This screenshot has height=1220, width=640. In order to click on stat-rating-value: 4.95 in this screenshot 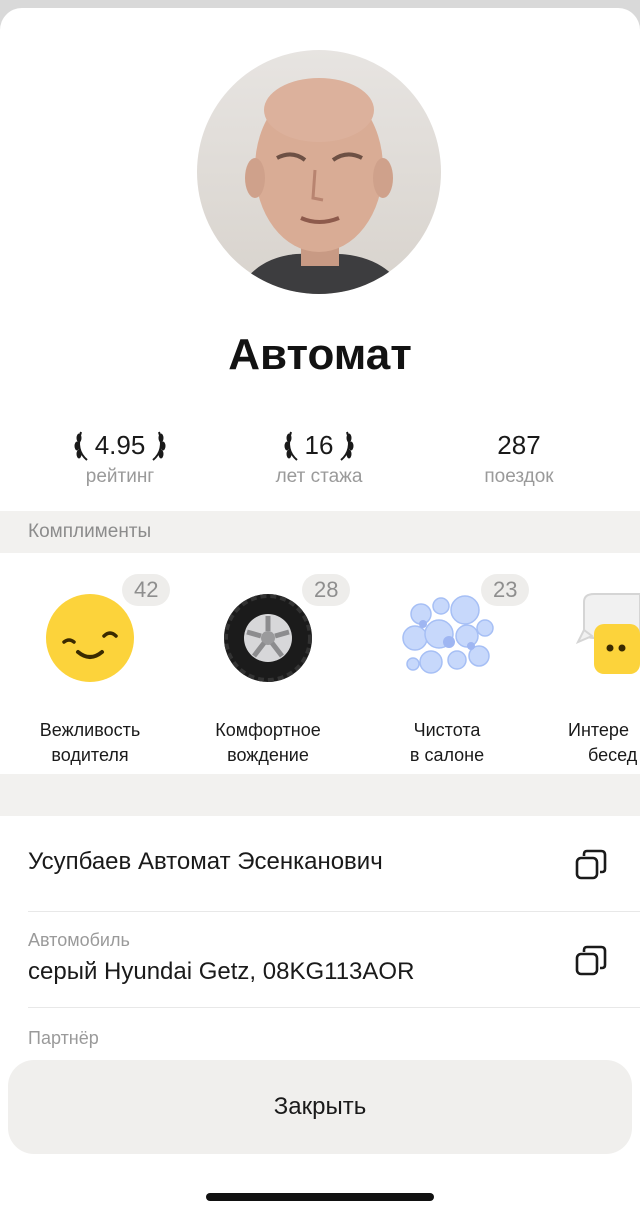, I will do `click(120, 445)`.